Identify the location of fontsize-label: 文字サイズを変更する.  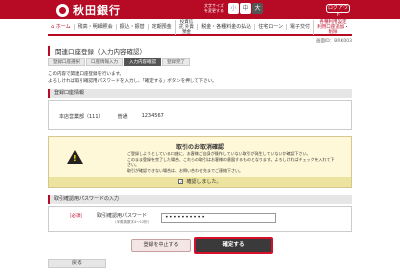
(214, 8).